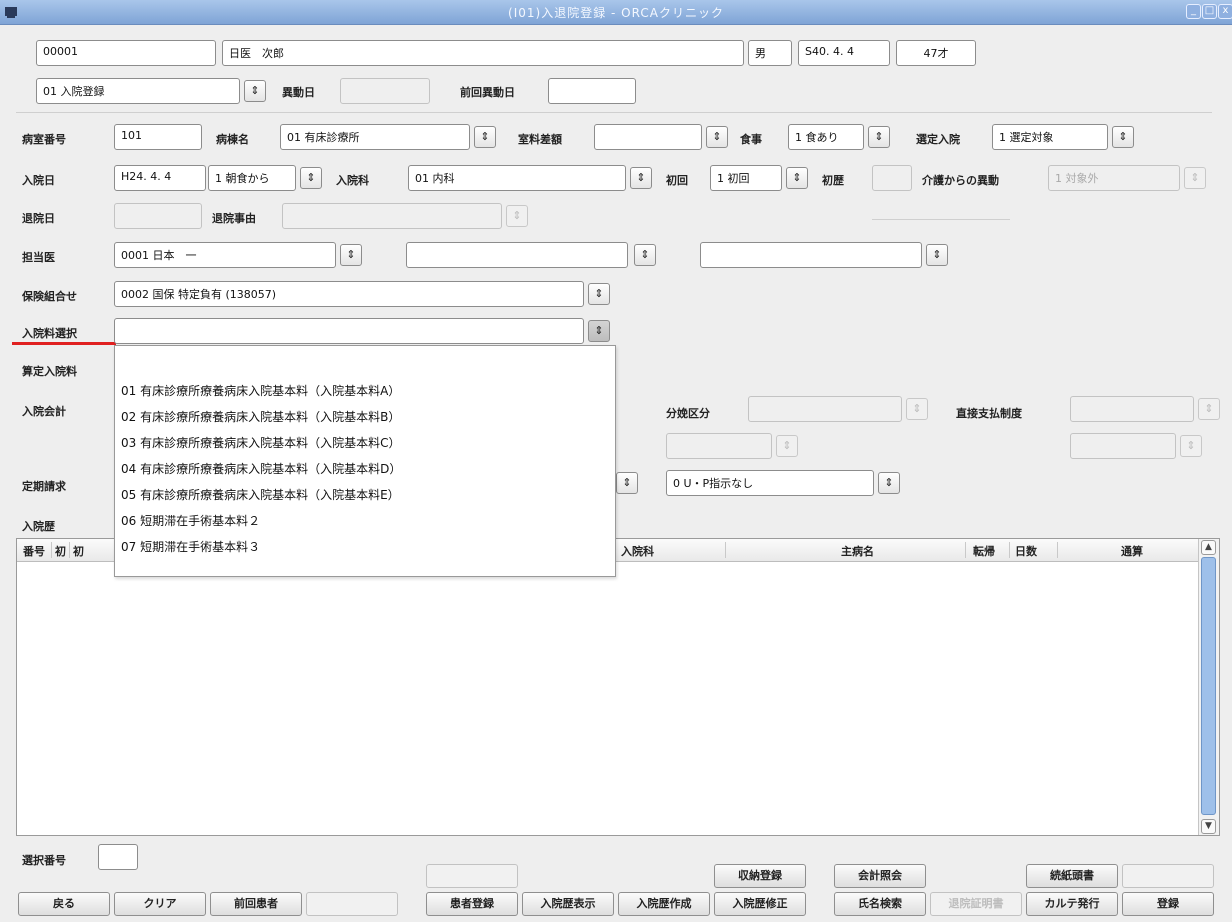 This screenshot has width=1232, height=922. Describe the element at coordinates (1168, 904) in the screenshot. I see `register-button: 登録` at that location.